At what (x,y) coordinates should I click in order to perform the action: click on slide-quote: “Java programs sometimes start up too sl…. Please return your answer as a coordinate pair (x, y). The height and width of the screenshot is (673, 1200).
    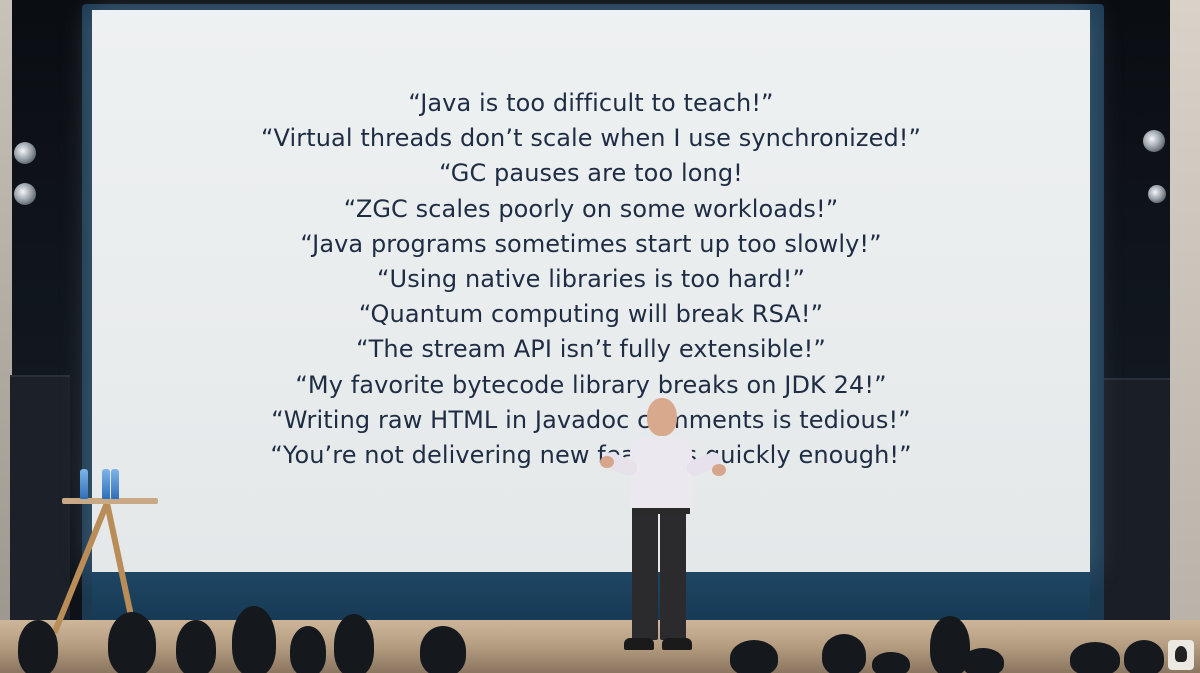
    Looking at the image, I should click on (591, 243).